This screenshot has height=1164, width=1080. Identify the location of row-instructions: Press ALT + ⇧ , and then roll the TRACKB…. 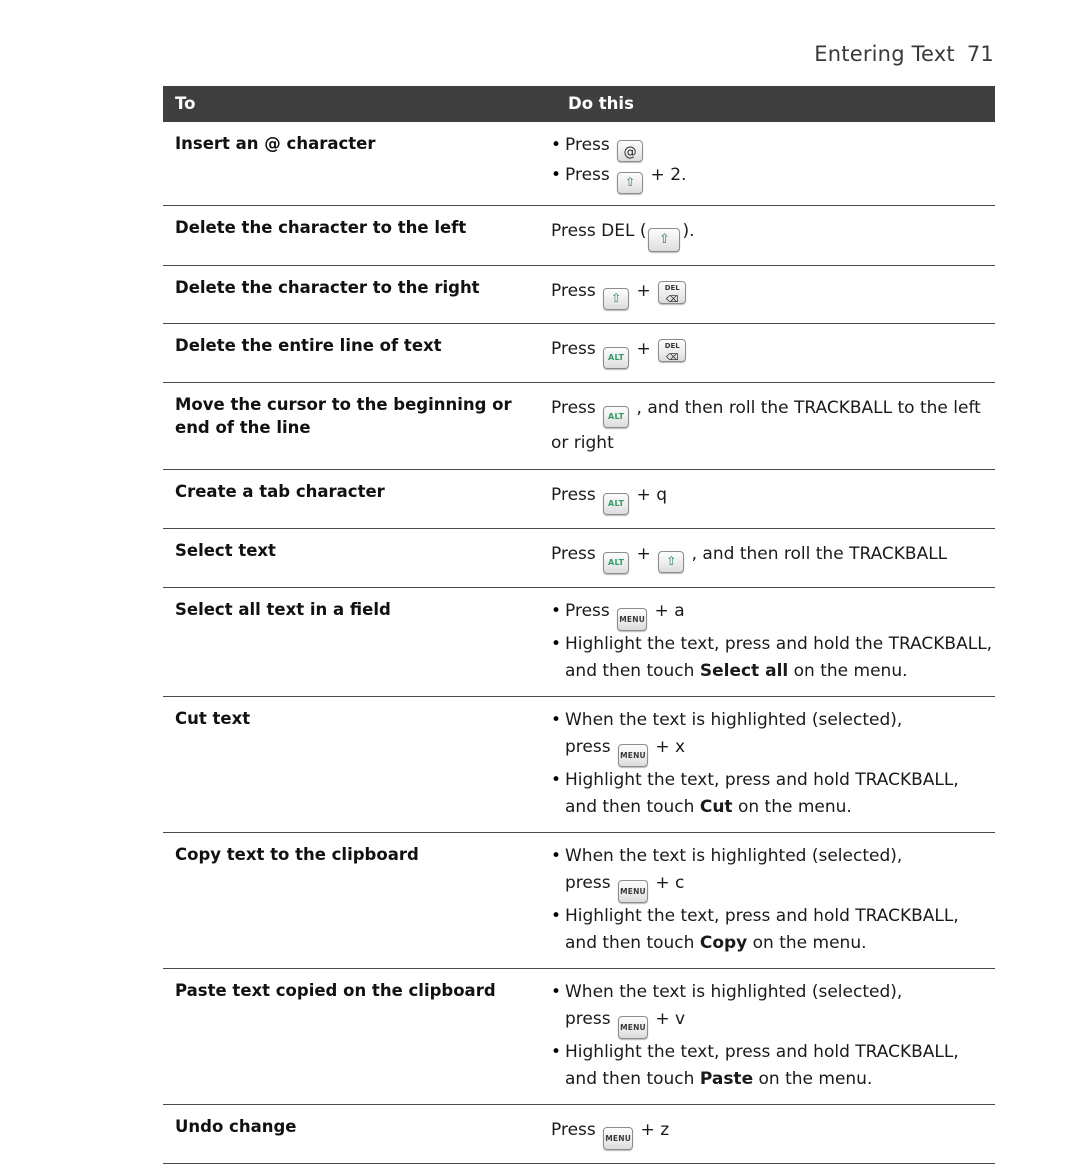
(766, 558).